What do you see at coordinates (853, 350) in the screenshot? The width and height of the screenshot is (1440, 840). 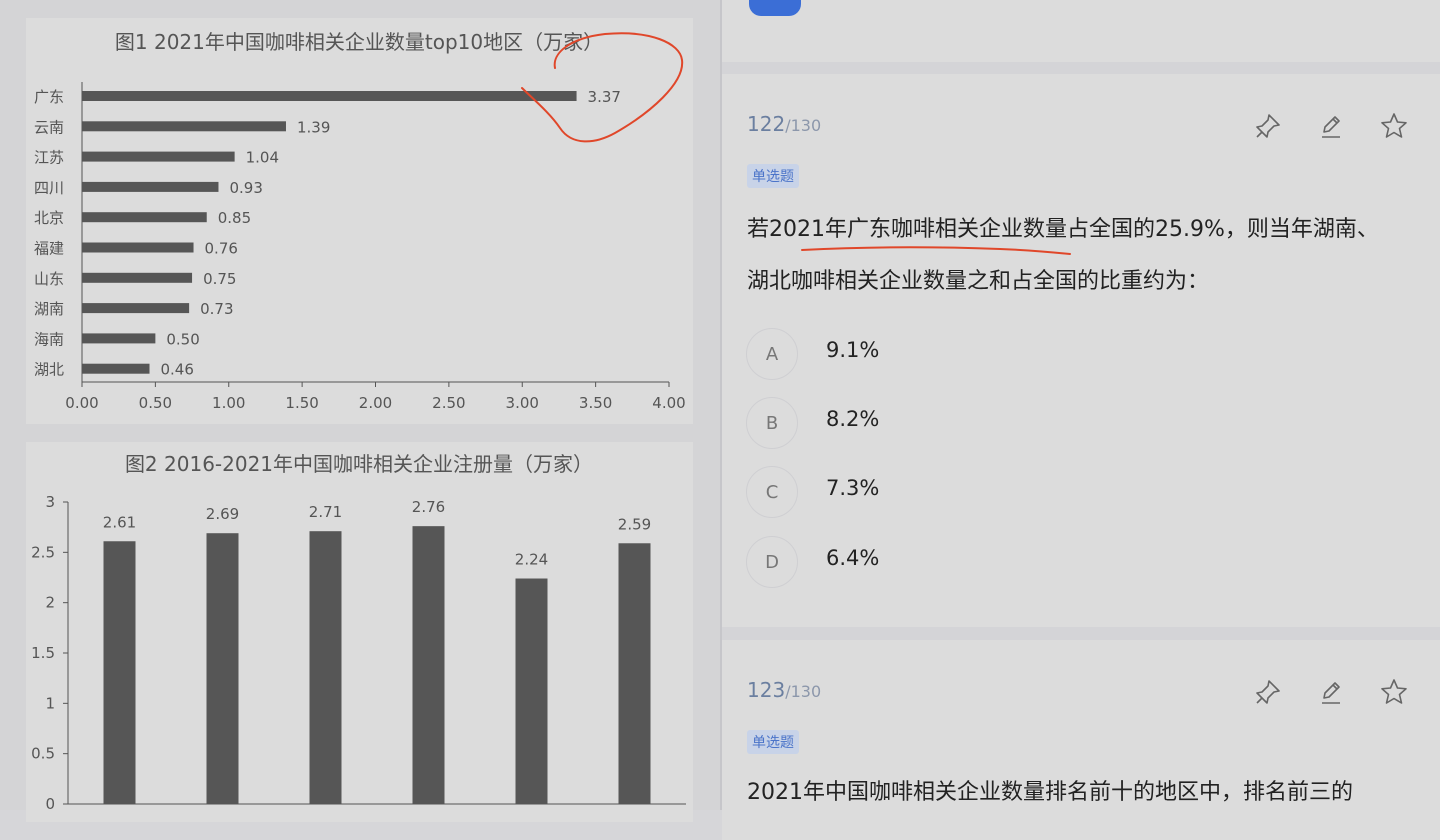 I see `option-text: 9.1%` at bounding box center [853, 350].